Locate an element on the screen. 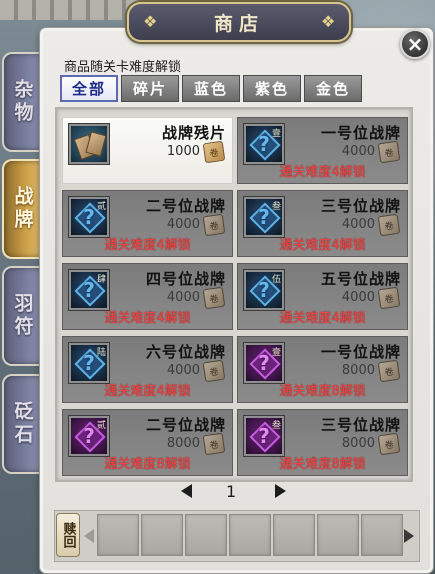 This screenshot has height=574, width=435. blue-card-icon: ? 贰 is located at coordinates (89, 217).